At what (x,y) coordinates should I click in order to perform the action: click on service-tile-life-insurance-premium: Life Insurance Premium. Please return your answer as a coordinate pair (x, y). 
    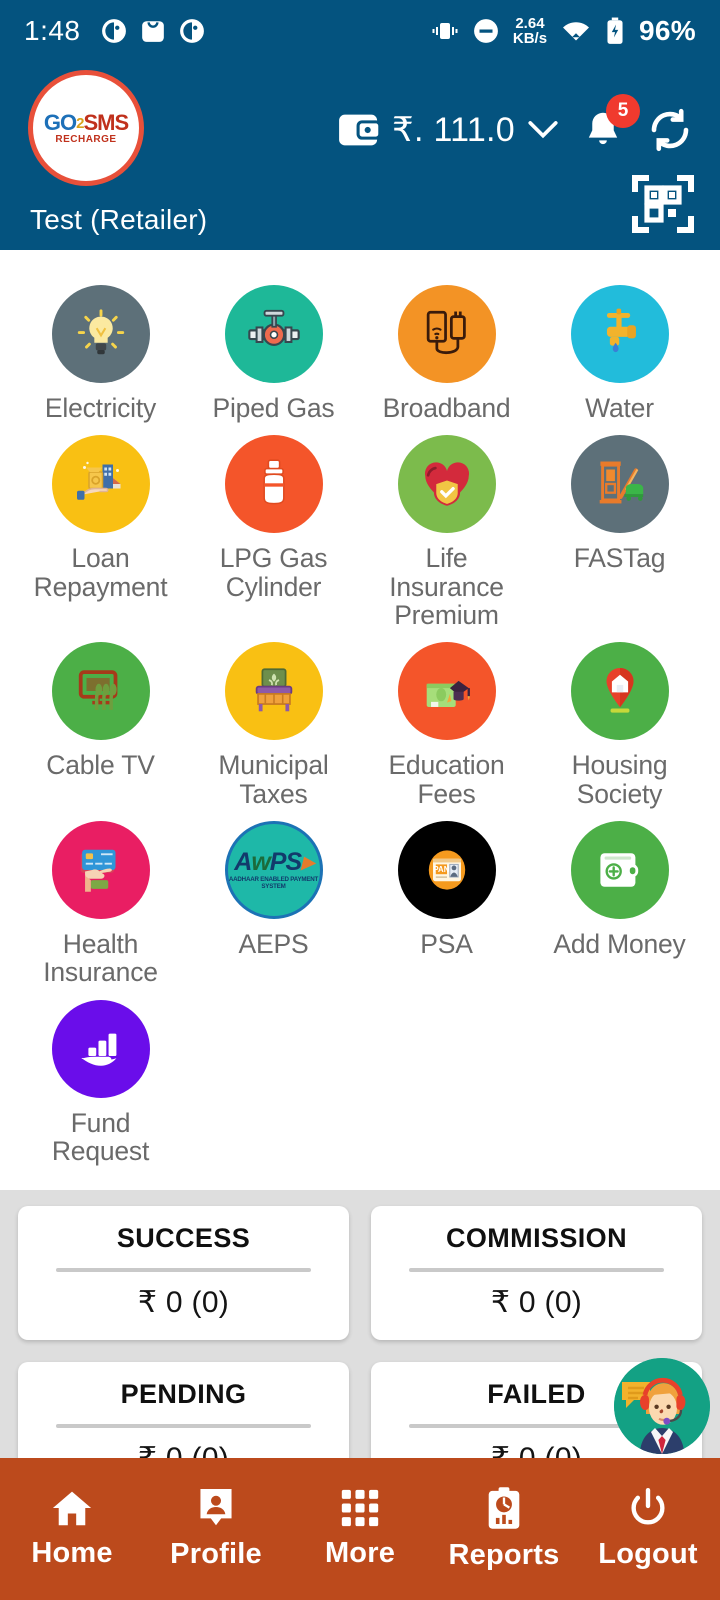
    Looking at the image, I should click on (446, 525).